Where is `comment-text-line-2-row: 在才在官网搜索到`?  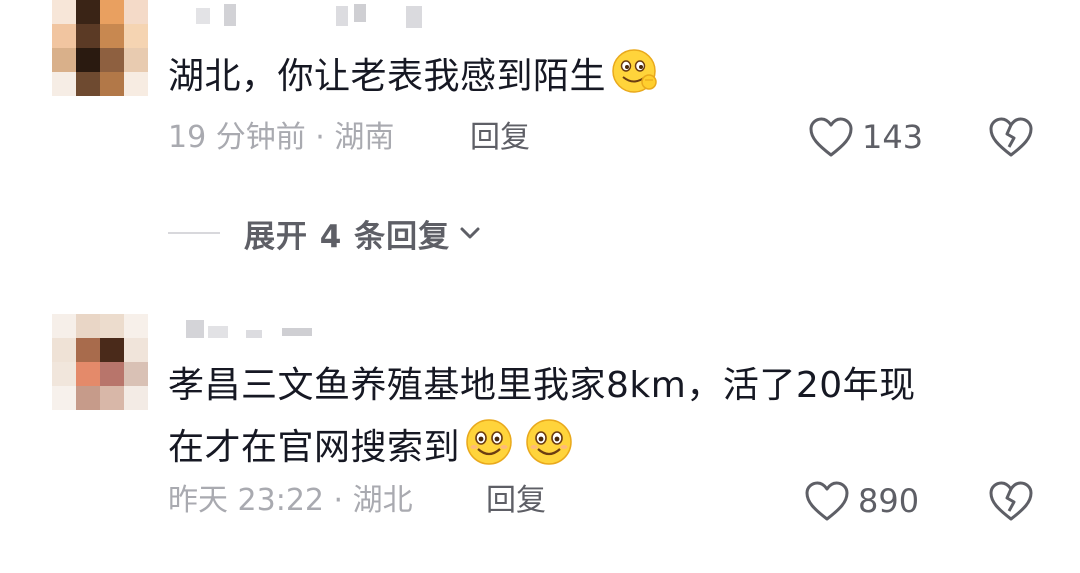 comment-text-line-2-row: 在才在官网搜索到 is located at coordinates (542, 448).